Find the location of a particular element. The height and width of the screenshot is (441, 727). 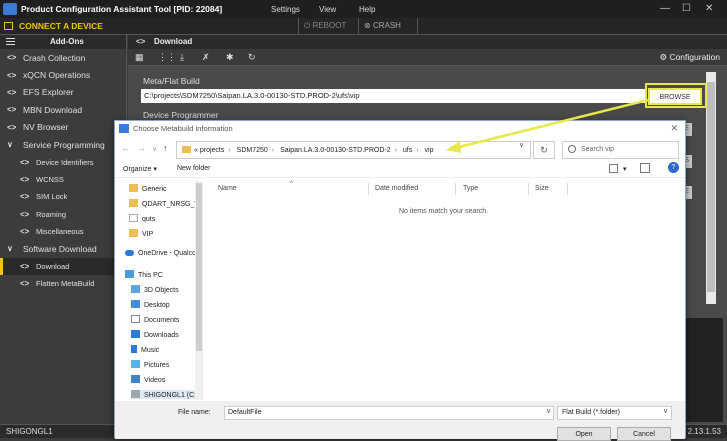

sidebar-item-mbn-download: <> MBN Download is located at coordinates (63, 109).